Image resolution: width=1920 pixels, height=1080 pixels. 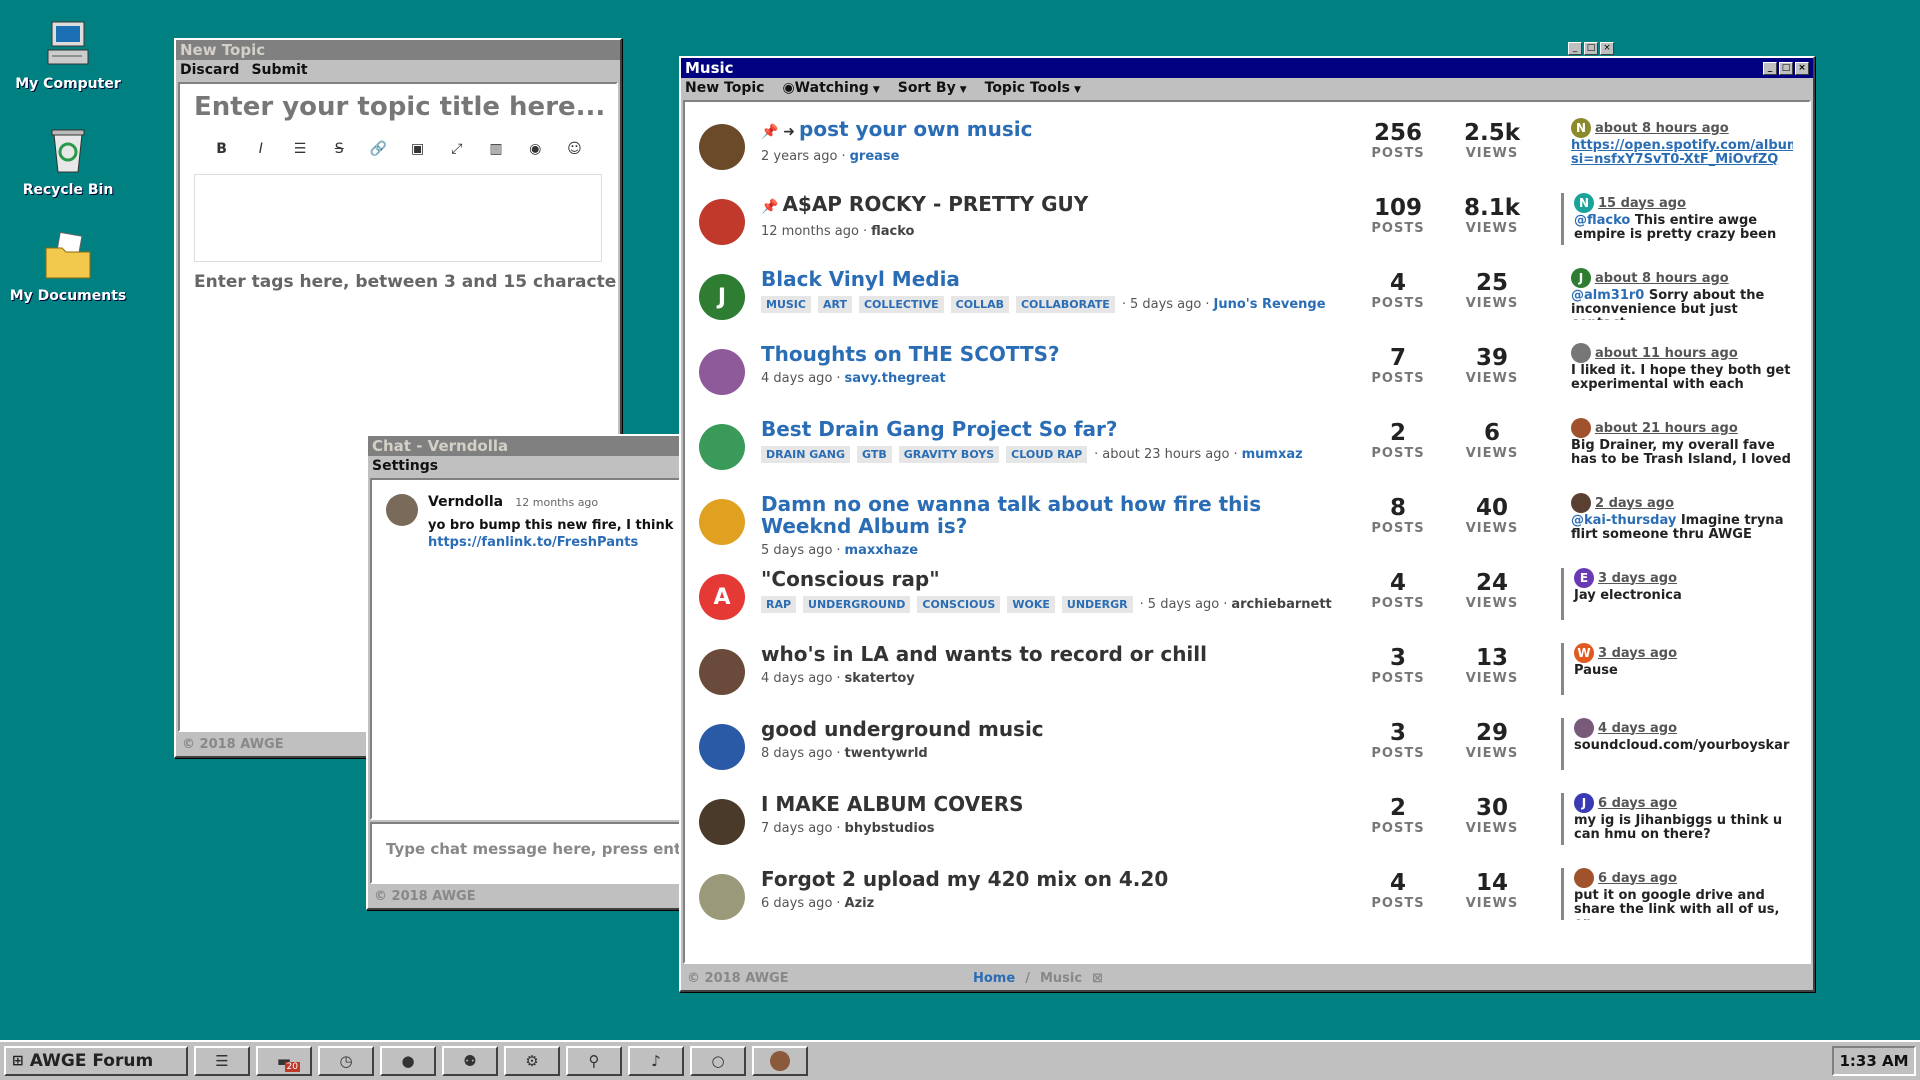 What do you see at coordinates (834, 304) in the screenshot?
I see `topic-tag: ART` at bounding box center [834, 304].